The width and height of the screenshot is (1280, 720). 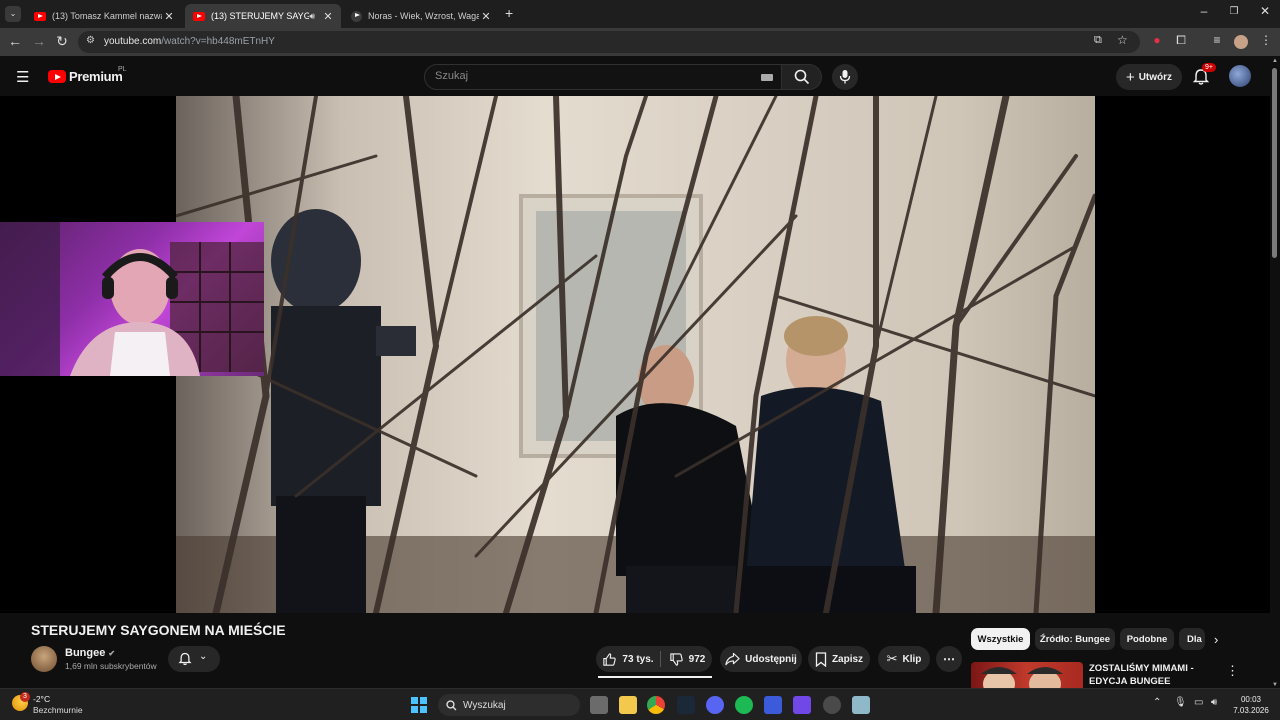 What do you see at coordinates (1217, 40) in the screenshot?
I see `media-controls-icon: ≡` at bounding box center [1217, 40].